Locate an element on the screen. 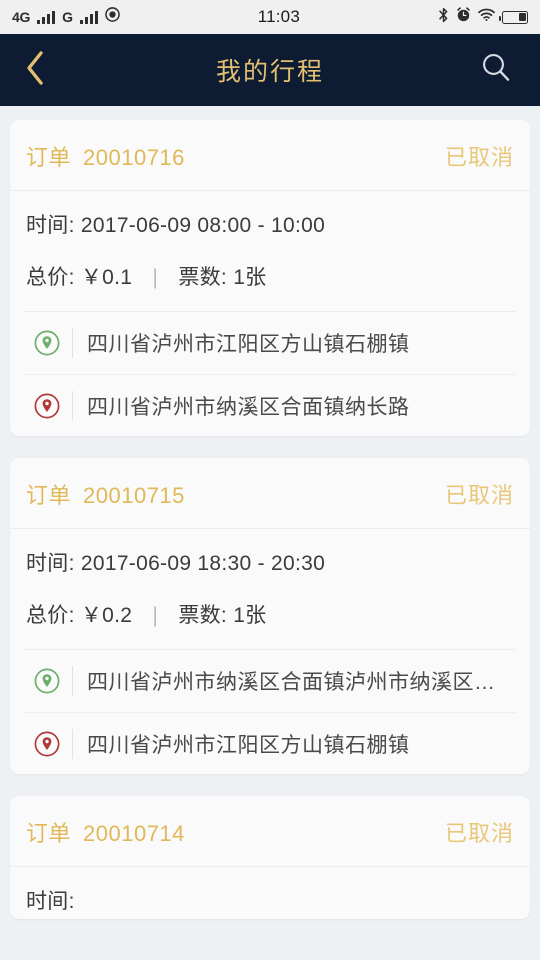 The image size is (540, 960). destination-address: 四川省泸州市纳溪区合面镇纳长路 is located at coordinates (248, 407).